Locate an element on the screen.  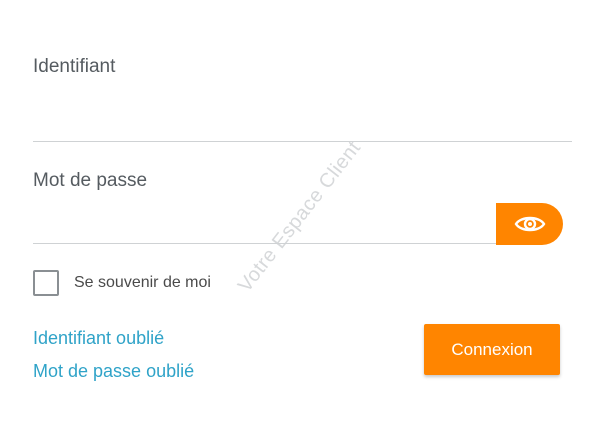
username-label: Identifiant is located at coordinates (74, 66).